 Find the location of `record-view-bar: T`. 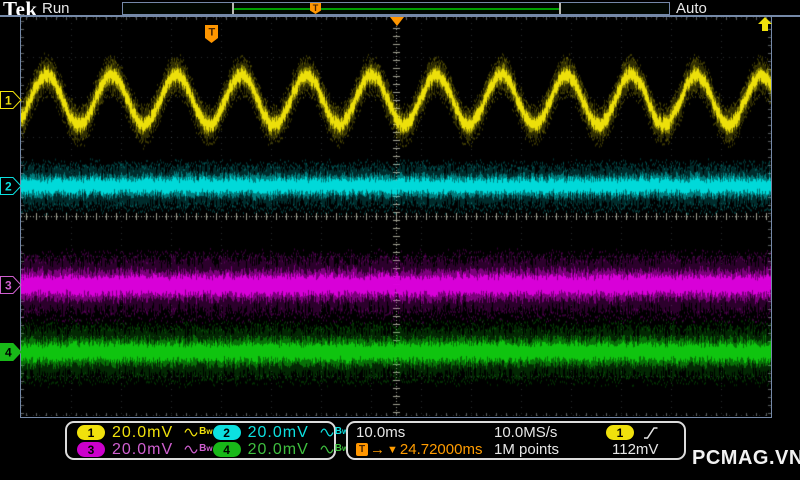

record-view-bar: T is located at coordinates (396, 8).